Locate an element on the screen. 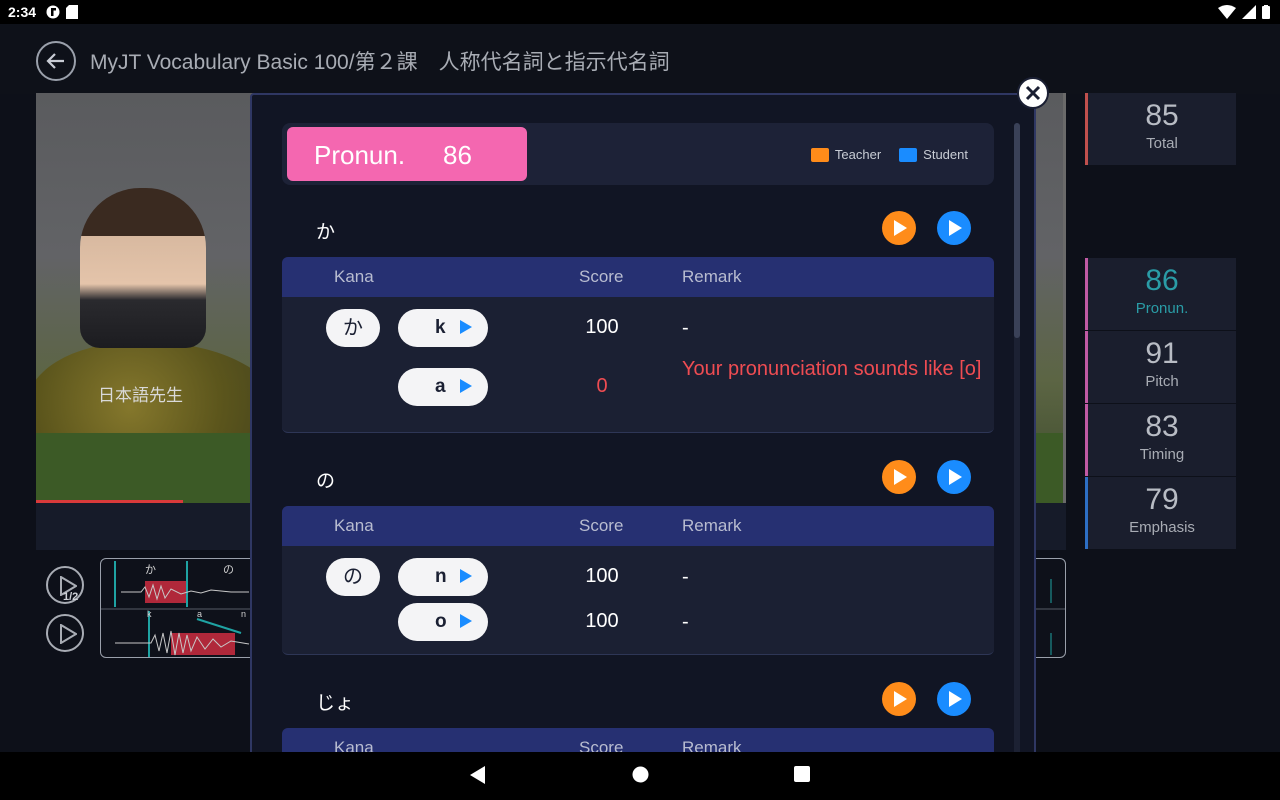  close-icon is located at coordinates (1033, 93).